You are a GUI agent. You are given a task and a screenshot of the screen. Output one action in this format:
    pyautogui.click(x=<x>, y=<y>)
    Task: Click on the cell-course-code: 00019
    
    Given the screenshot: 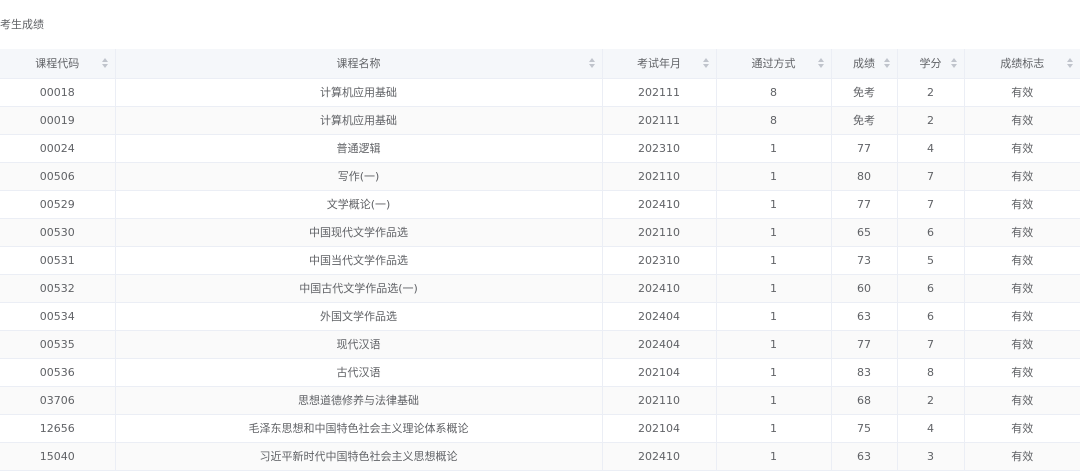 What is the action you would take?
    pyautogui.click(x=58, y=120)
    